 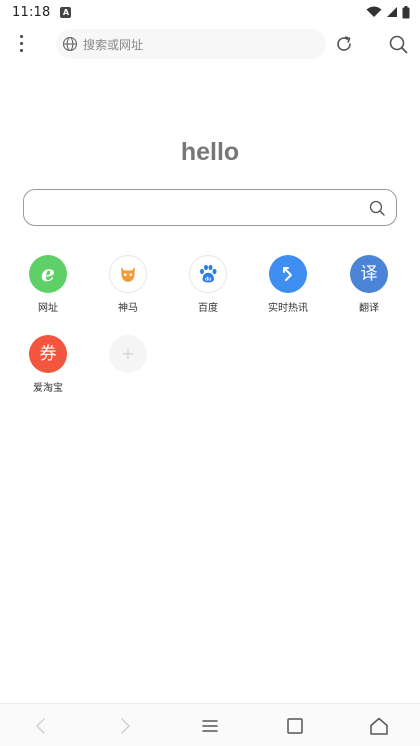 I want to click on add-icon: +, so click(x=128, y=354).